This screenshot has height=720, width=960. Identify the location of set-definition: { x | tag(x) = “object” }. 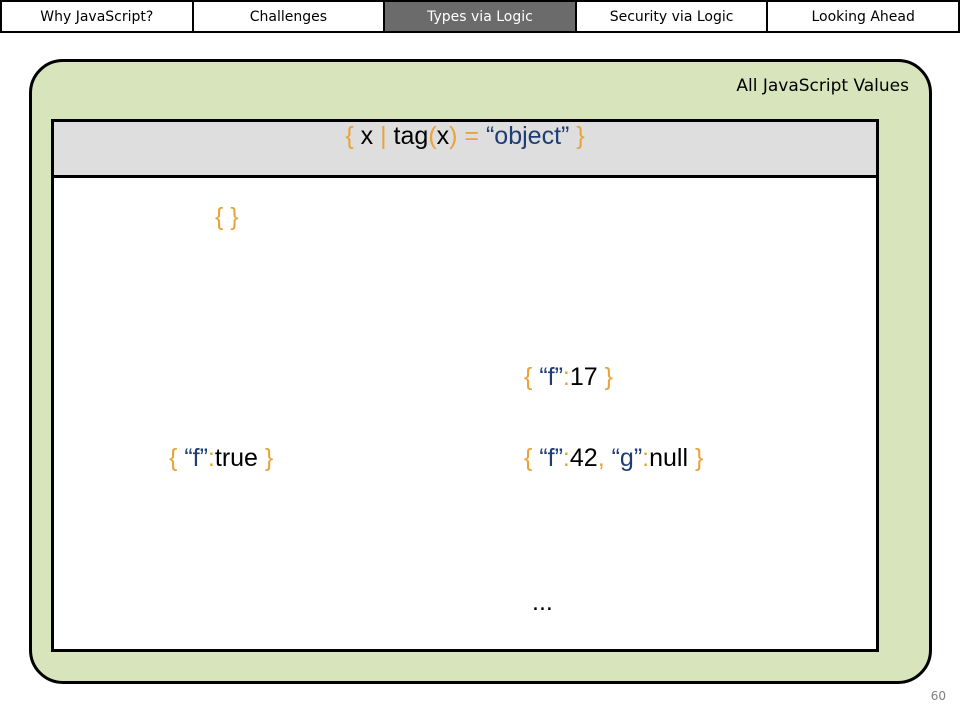
(465, 136).